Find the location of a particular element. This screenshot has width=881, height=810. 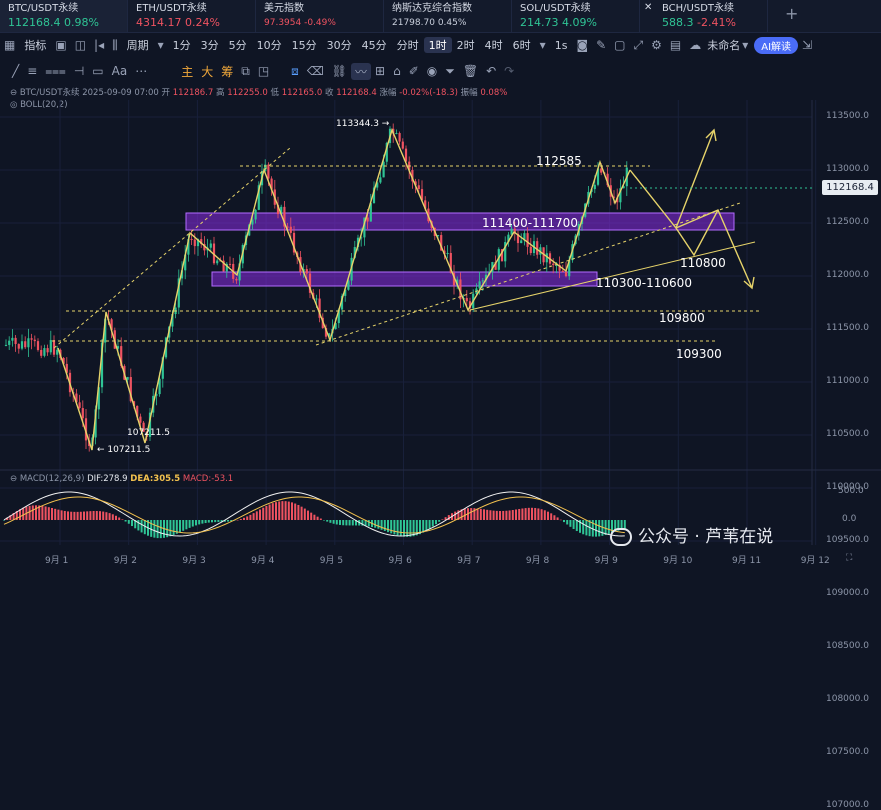

macd-axis-0: 0.0 is located at coordinates (849, 519).